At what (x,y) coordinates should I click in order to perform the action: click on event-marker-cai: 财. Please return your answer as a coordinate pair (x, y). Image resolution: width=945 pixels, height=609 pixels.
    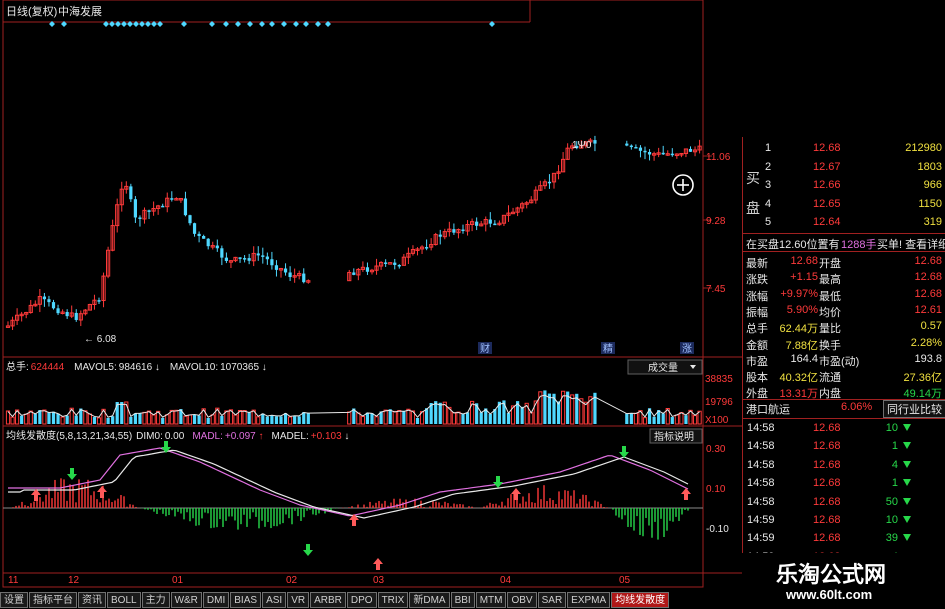
    Looking at the image, I should click on (485, 348).